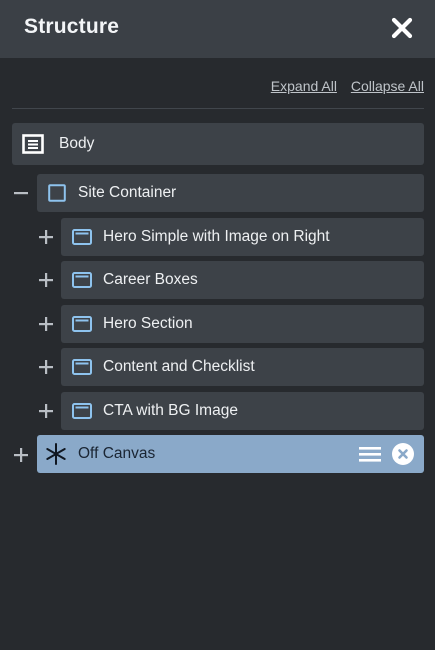 This screenshot has width=435, height=650. I want to click on tree-item-label: Body, so click(77, 143).